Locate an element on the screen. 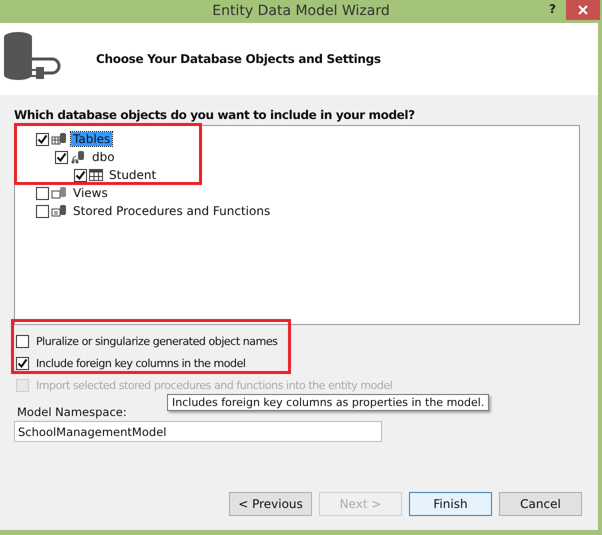 The width and height of the screenshot is (602, 535). help-button: ? is located at coordinates (552, 9).